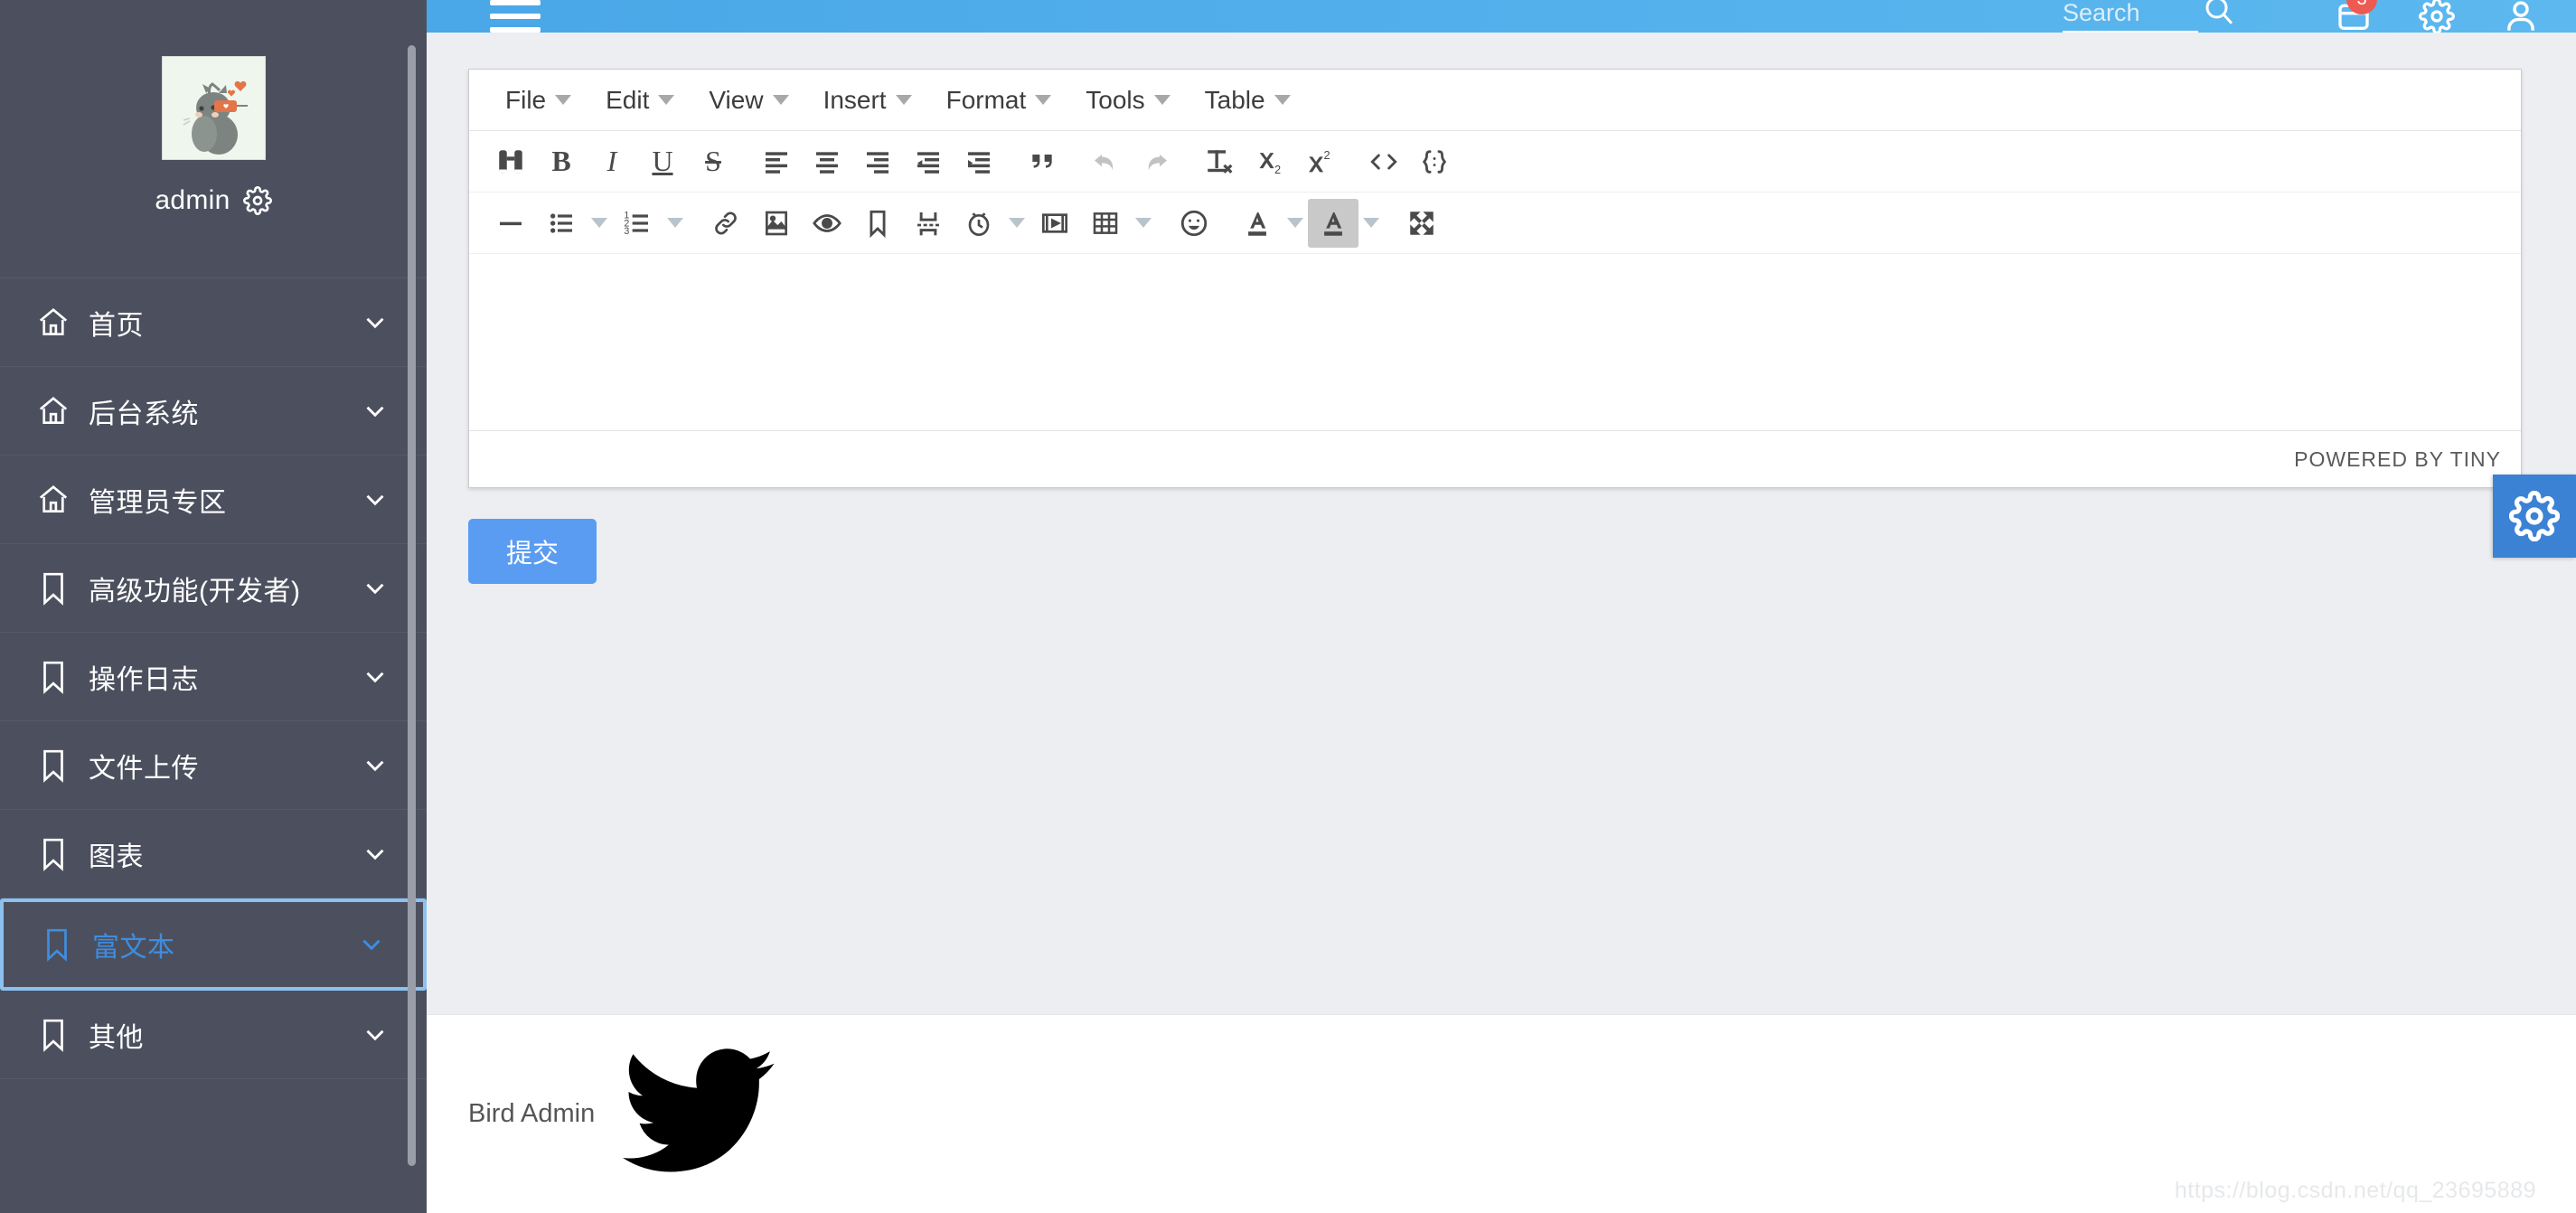 The height and width of the screenshot is (1213, 2576). I want to click on code-sample-icon, so click(1435, 161).